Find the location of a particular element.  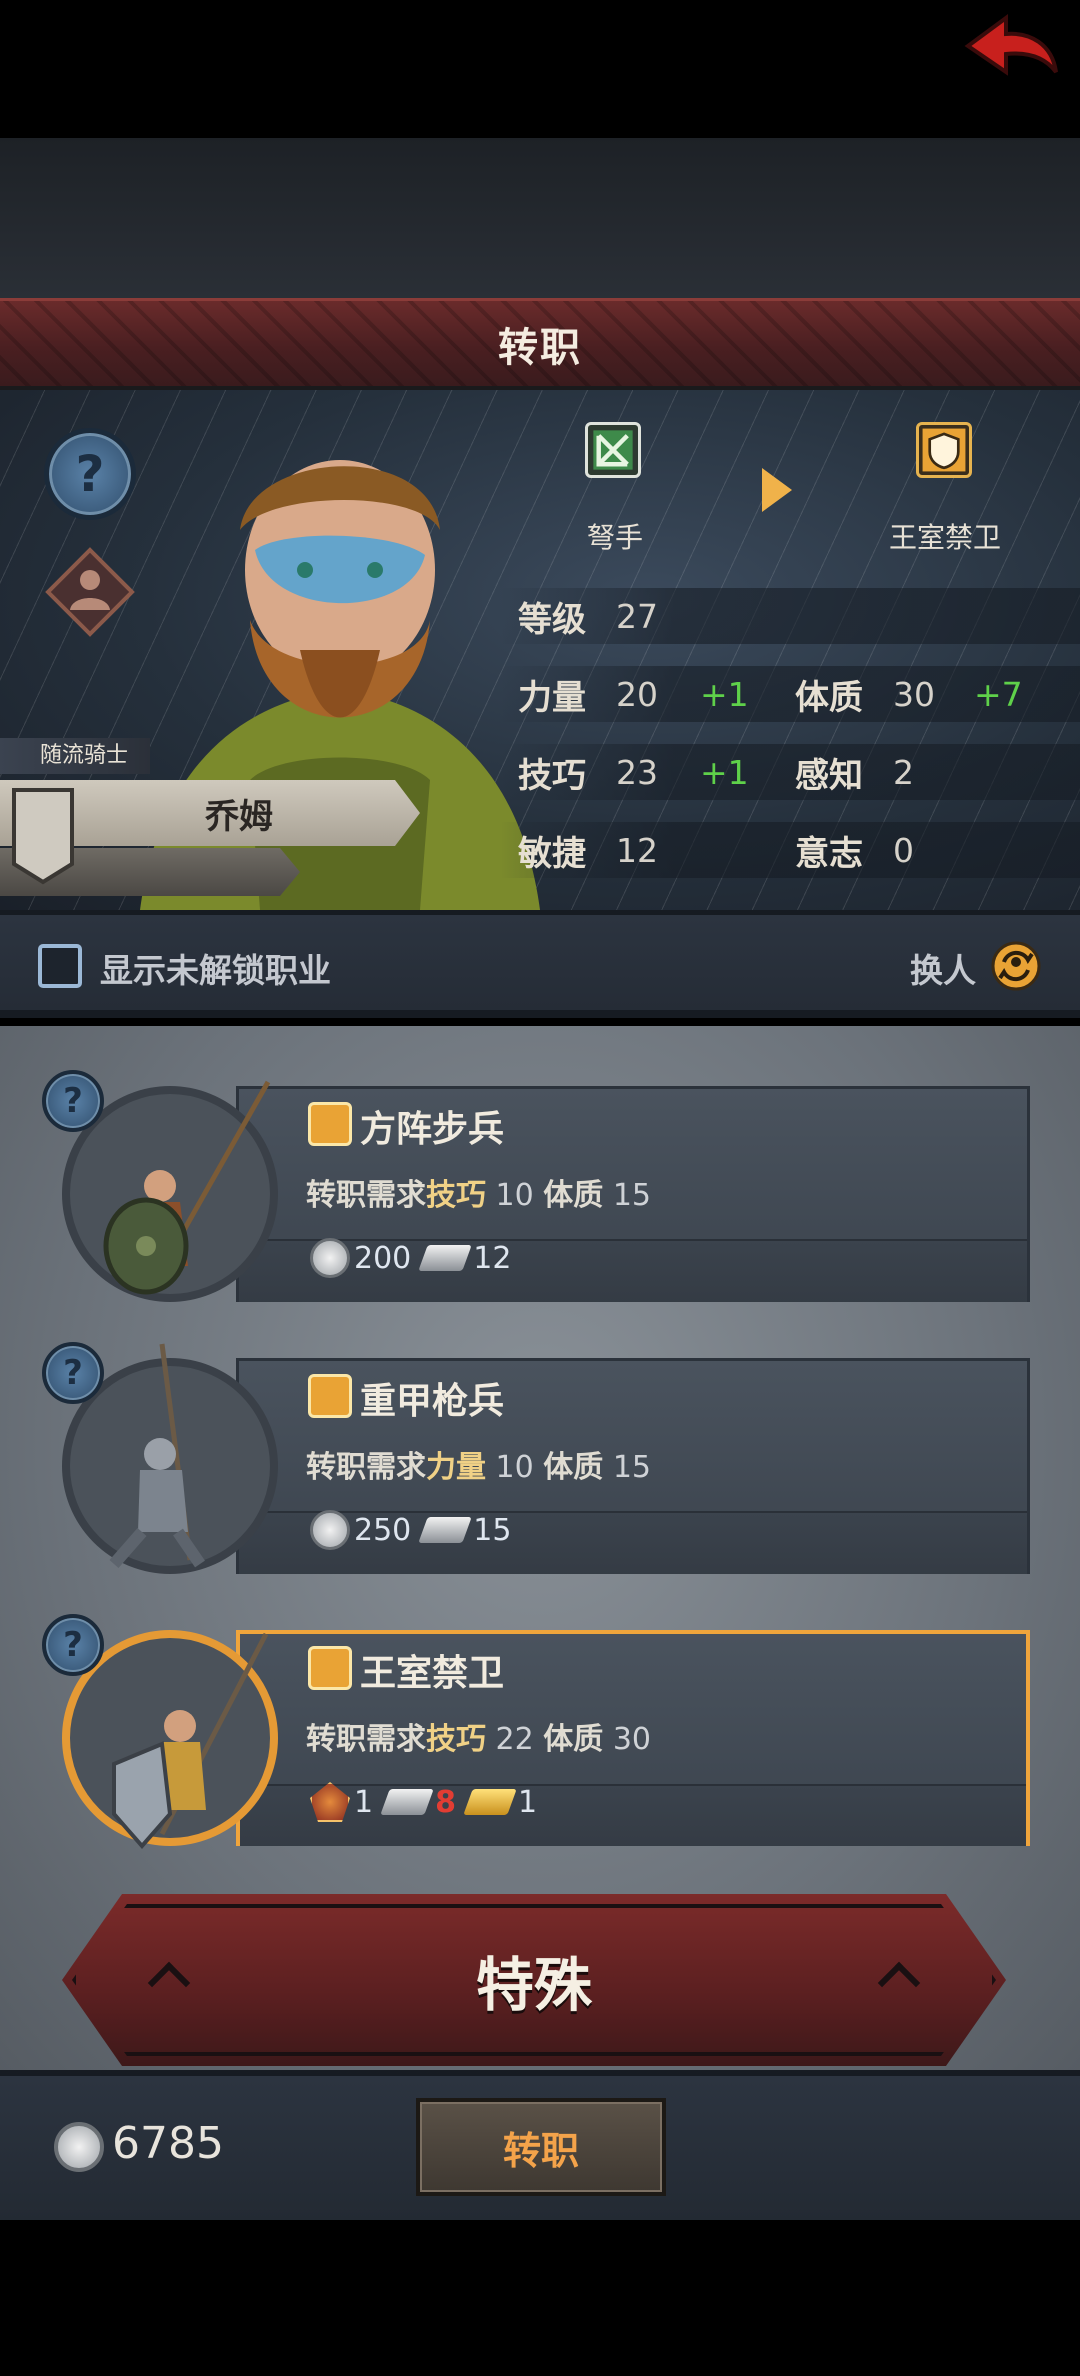

will-label: 意志 is located at coordinates (829, 853).